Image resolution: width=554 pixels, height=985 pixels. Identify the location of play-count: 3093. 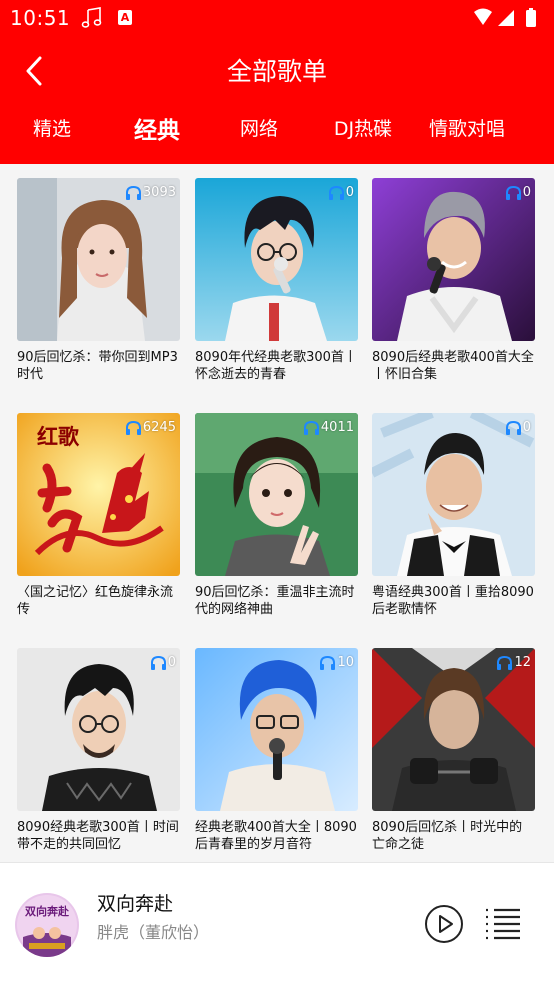
(150, 193).